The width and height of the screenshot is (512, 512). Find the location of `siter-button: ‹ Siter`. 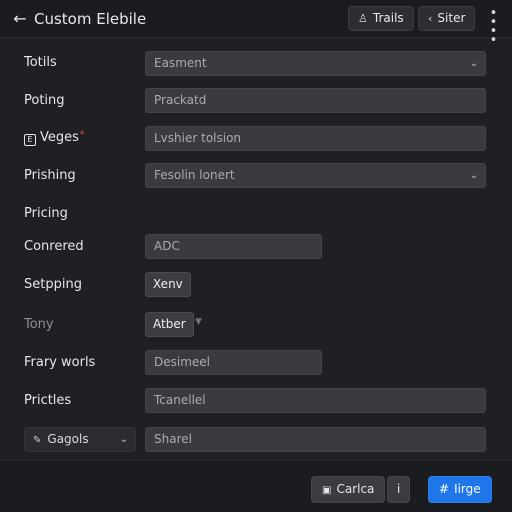

siter-button: ‹ Siter is located at coordinates (447, 18).